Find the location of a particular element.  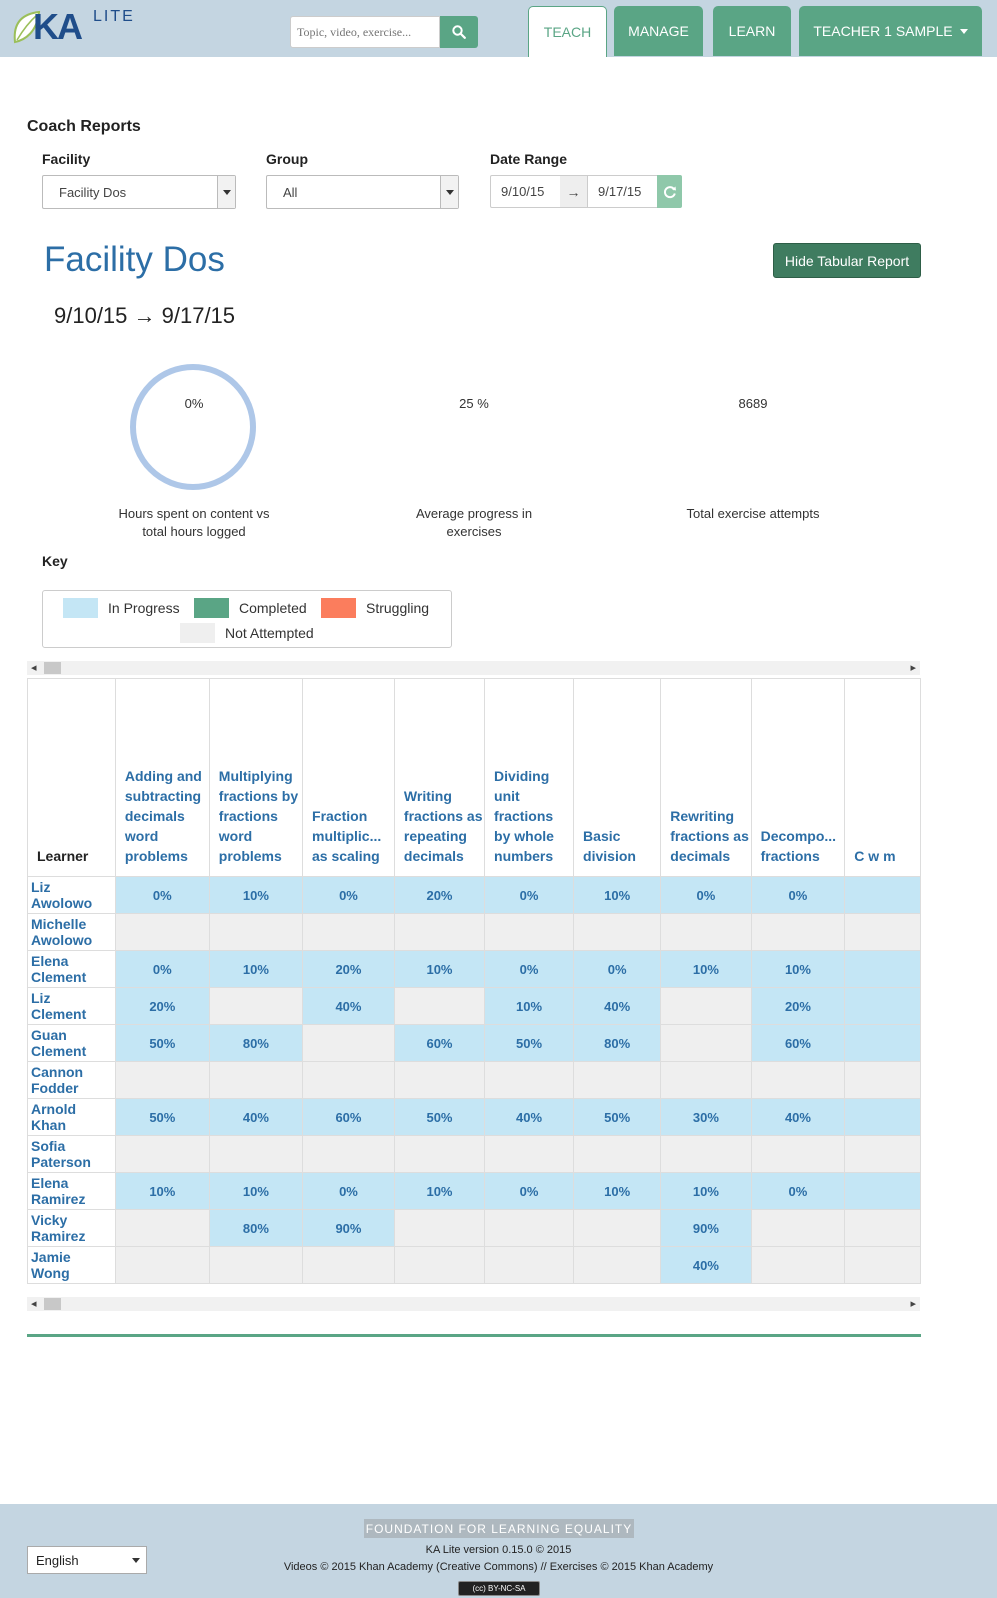

learner-name-link: Cannon Fodder is located at coordinates (71, 1080).